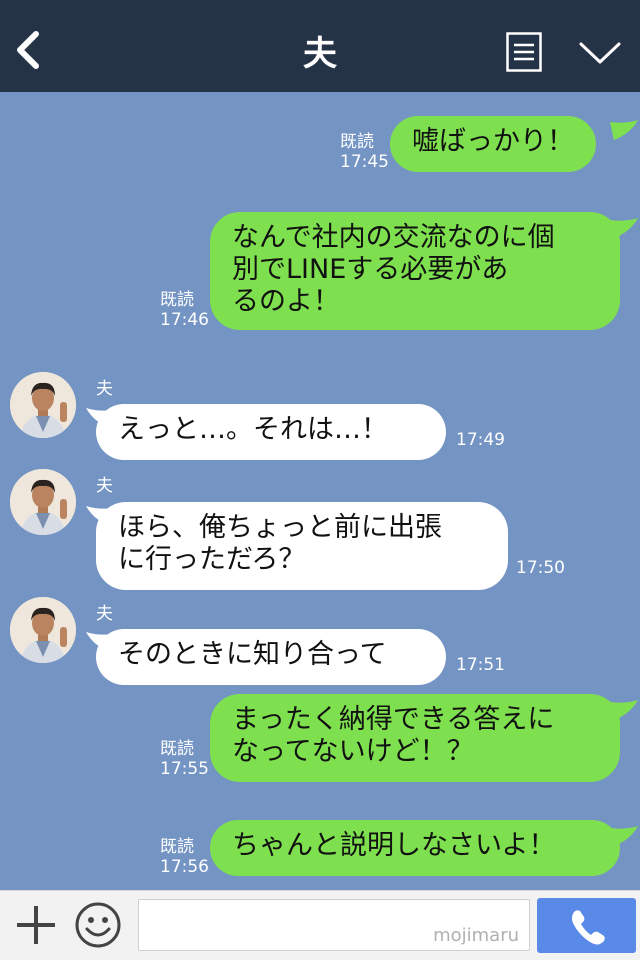 The width and height of the screenshot is (640, 960). Describe the element at coordinates (540, 568) in the screenshot. I see `message-time: 17:50` at that location.